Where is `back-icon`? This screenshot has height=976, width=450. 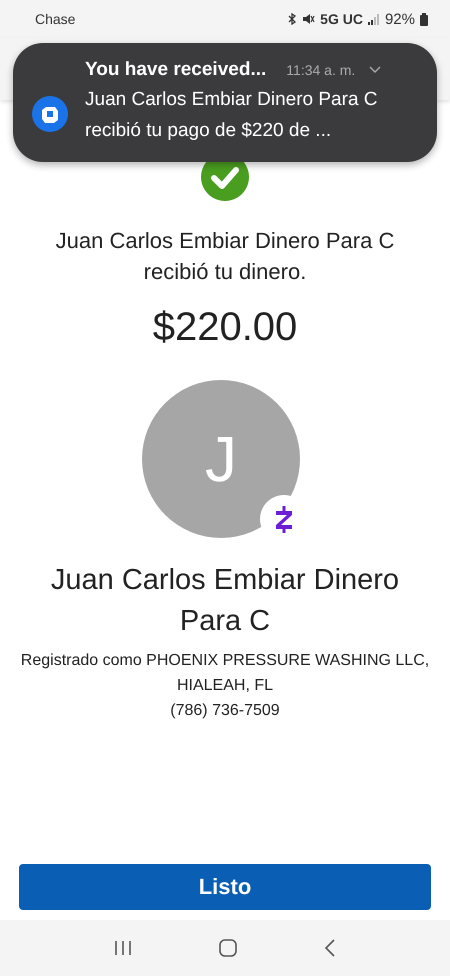 back-icon is located at coordinates (330, 948).